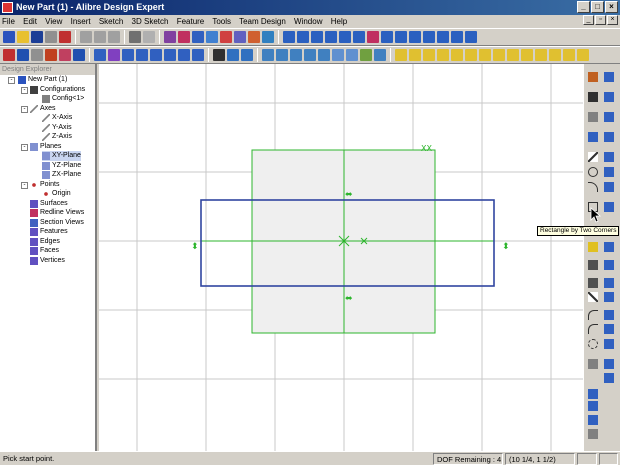 The width and height of the screenshot is (620, 465). I want to click on arc-icon, so click(593, 187).